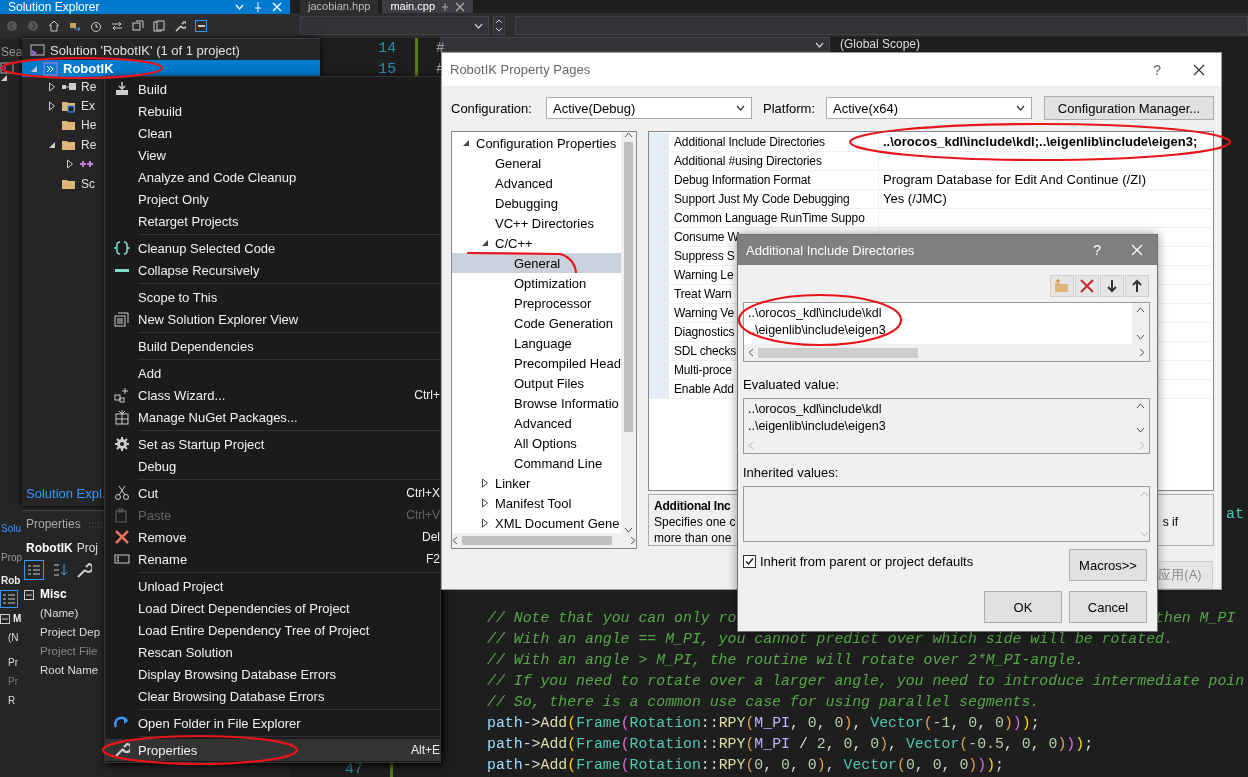  What do you see at coordinates (428, 6) in the screenshot?
I see `editor-tab: main.cpp` at bounding box center [428, 6].